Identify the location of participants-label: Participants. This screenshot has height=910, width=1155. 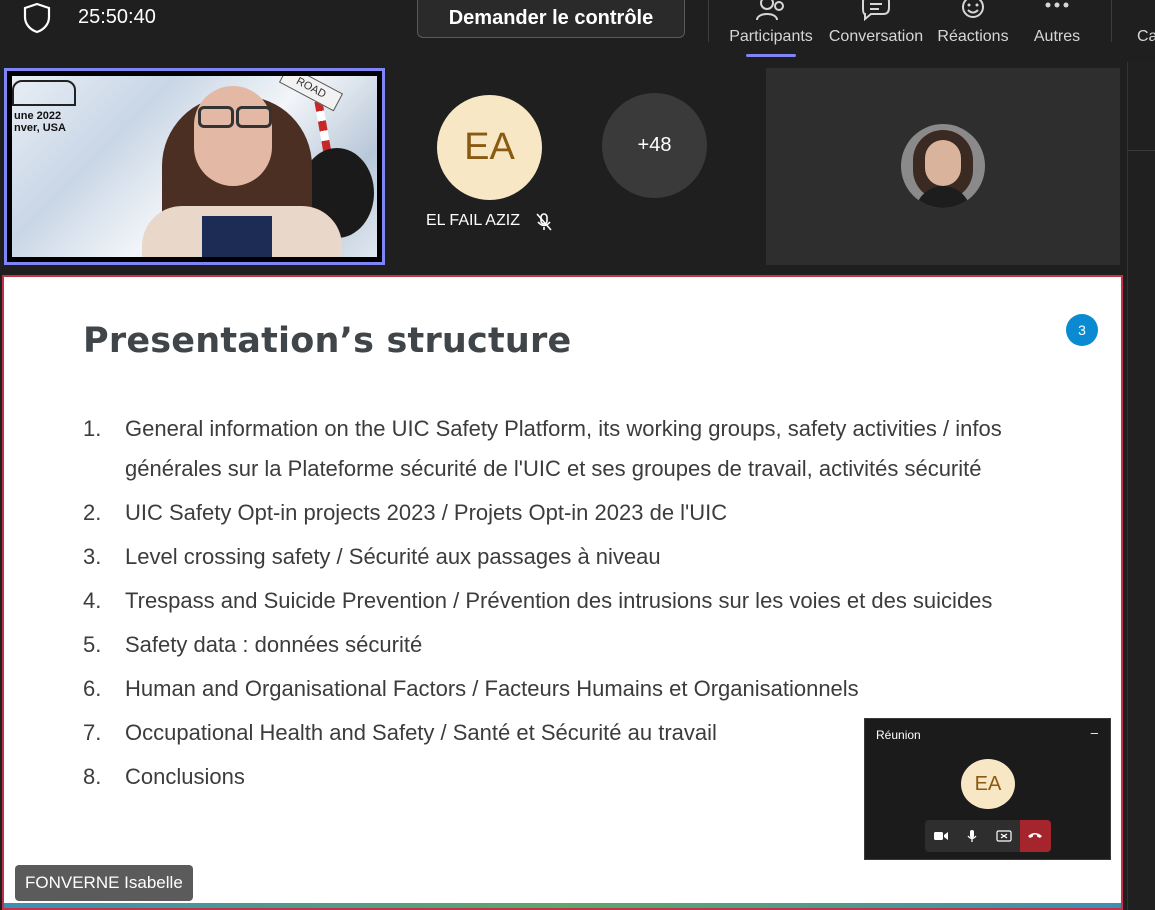
(771, 36).